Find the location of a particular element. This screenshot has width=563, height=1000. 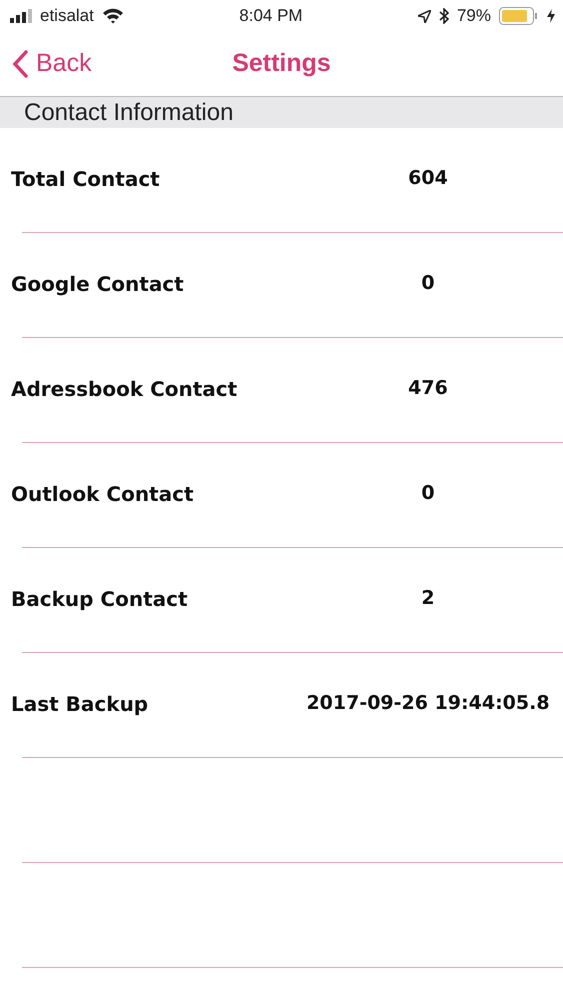

battery-icon is located at coordinates (519, 16).